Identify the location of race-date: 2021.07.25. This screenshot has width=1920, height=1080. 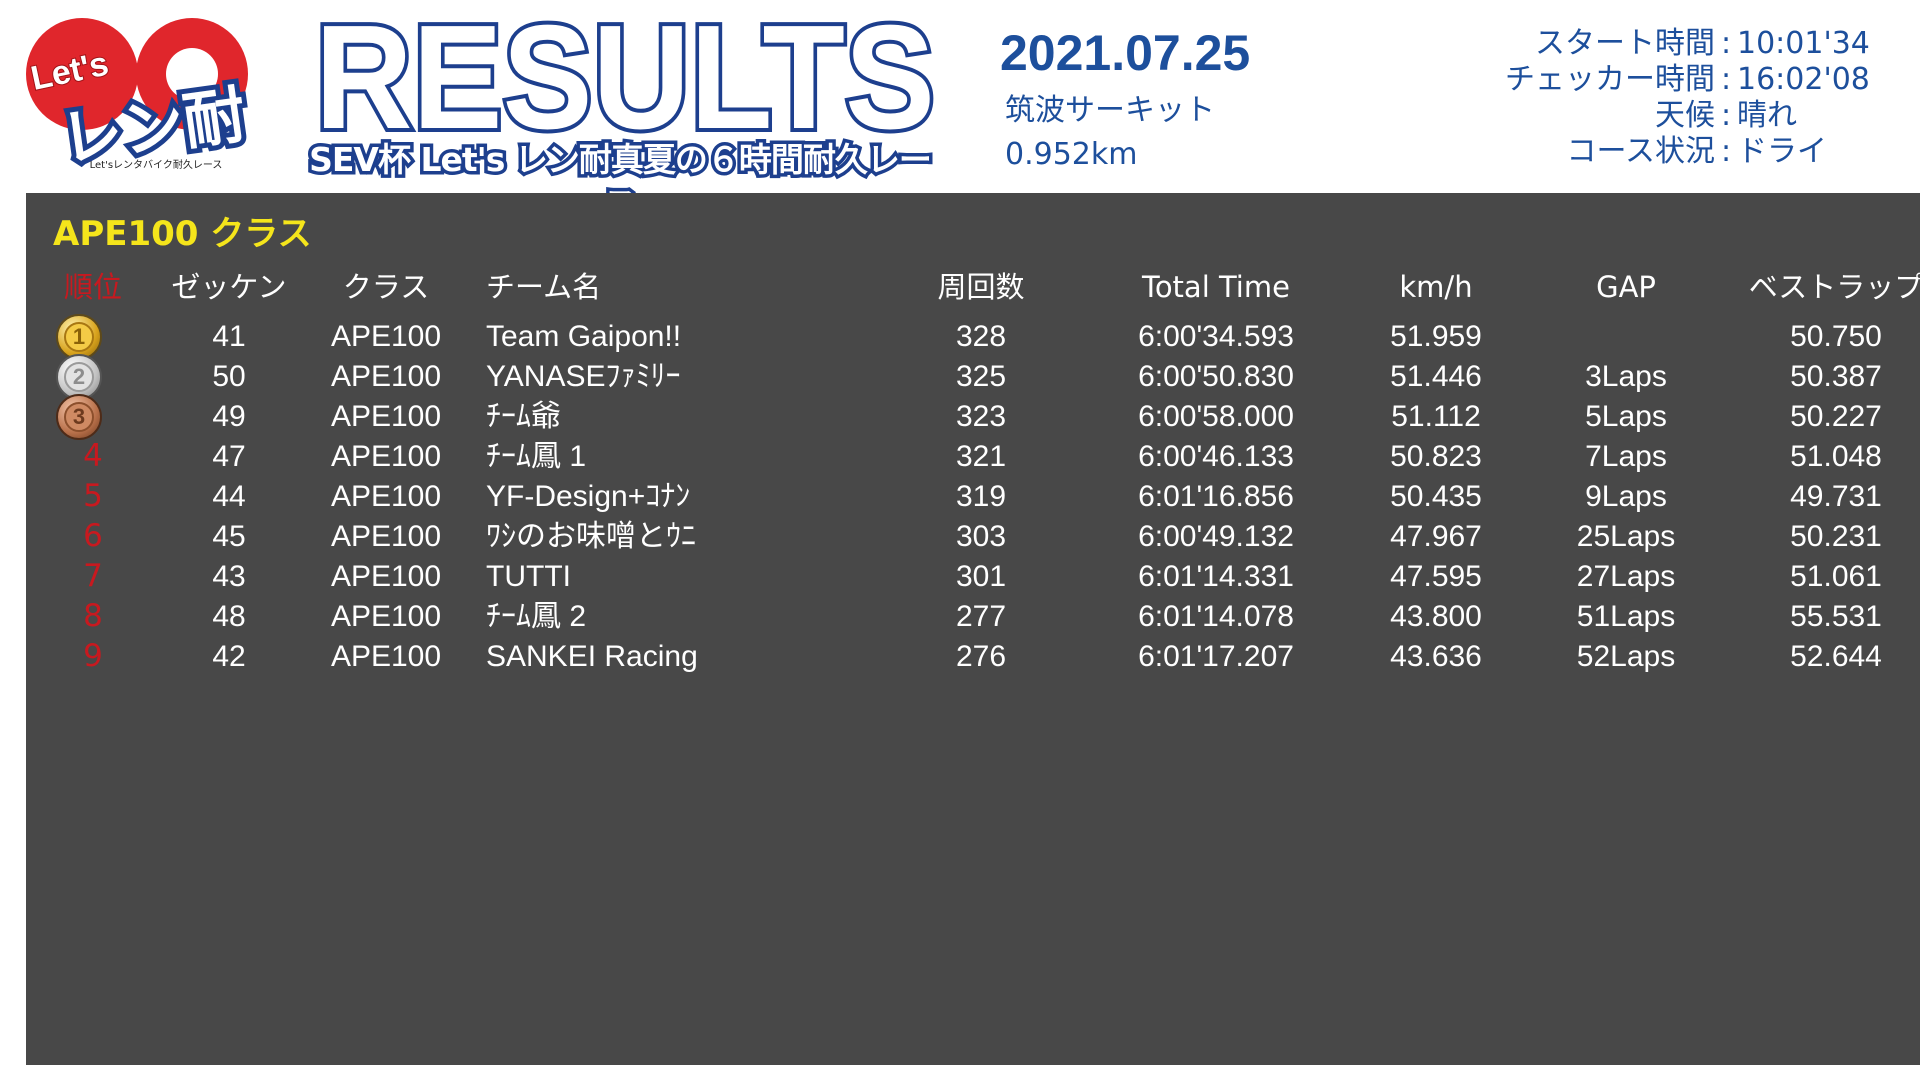
(1125, 53).